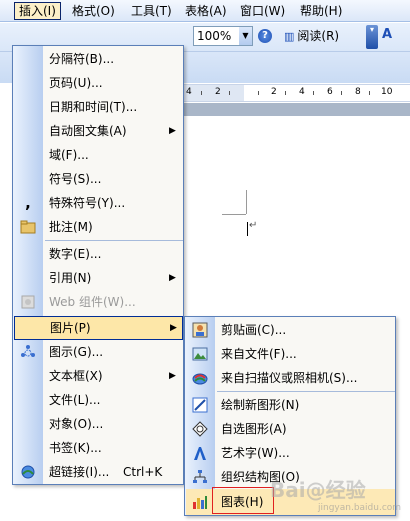 This screenshot has height=521, width=410. What do you see at coordinates (200, 378) in the screenshot?
I see `scanner-camera-icon` at bounding box center [200, 378].